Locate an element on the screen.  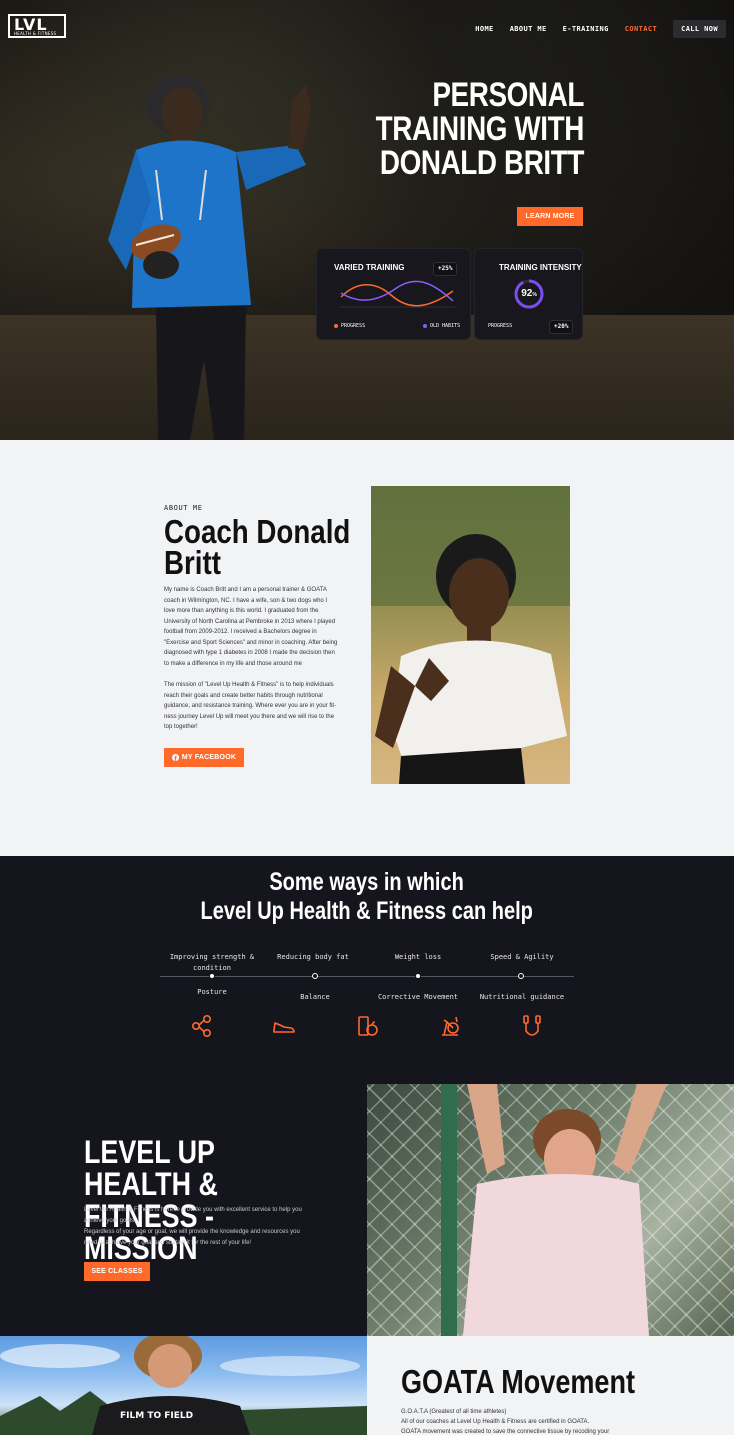
goata-title: GOATA Movement is located at coordinates (543, 1382).